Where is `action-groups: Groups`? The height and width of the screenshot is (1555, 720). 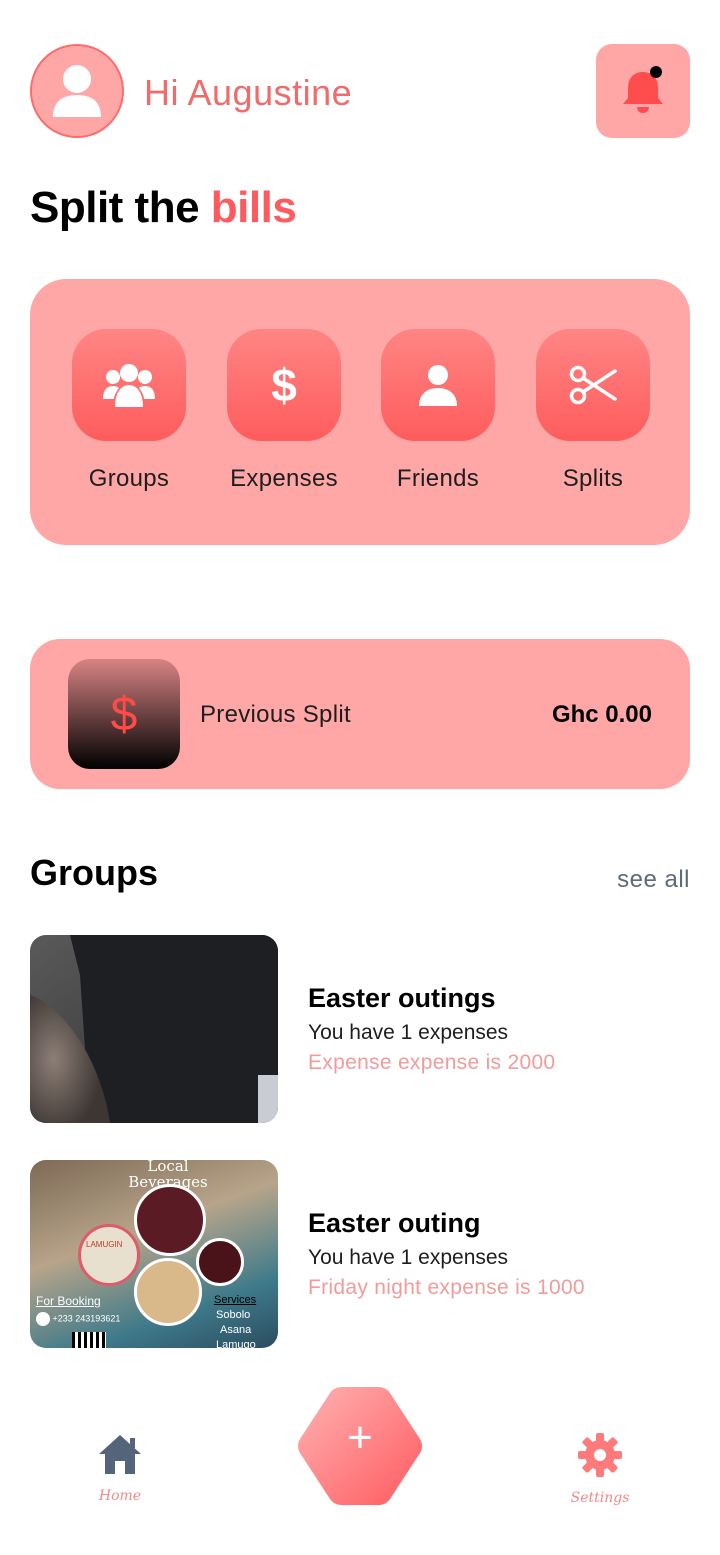 action-groups: Groups is located at coordinates (129, 411).